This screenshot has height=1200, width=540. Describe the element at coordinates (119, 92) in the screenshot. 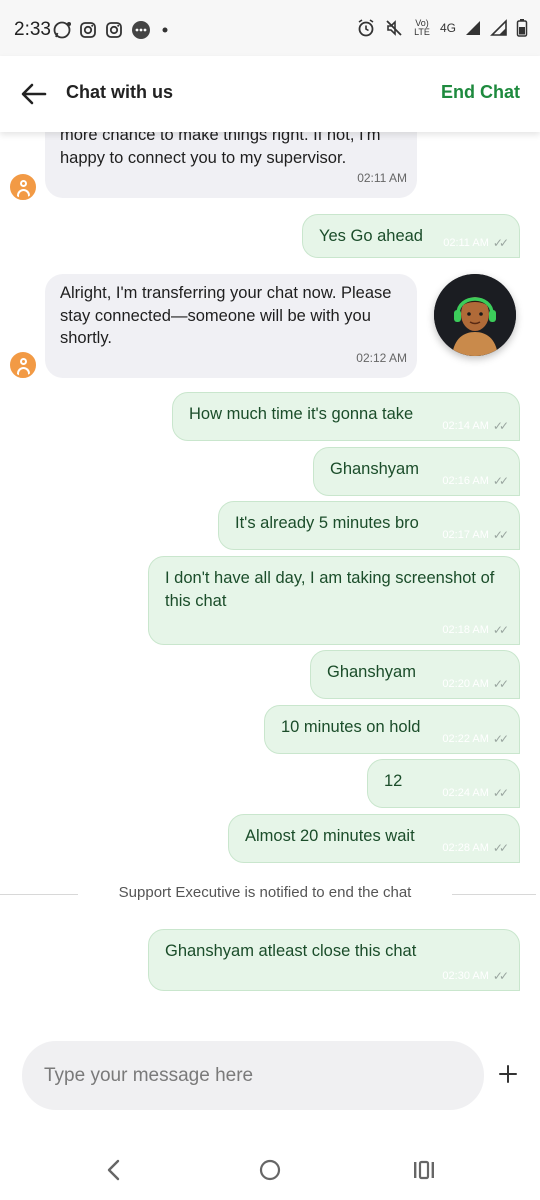

I see `page-title: Chat with us` at that location.